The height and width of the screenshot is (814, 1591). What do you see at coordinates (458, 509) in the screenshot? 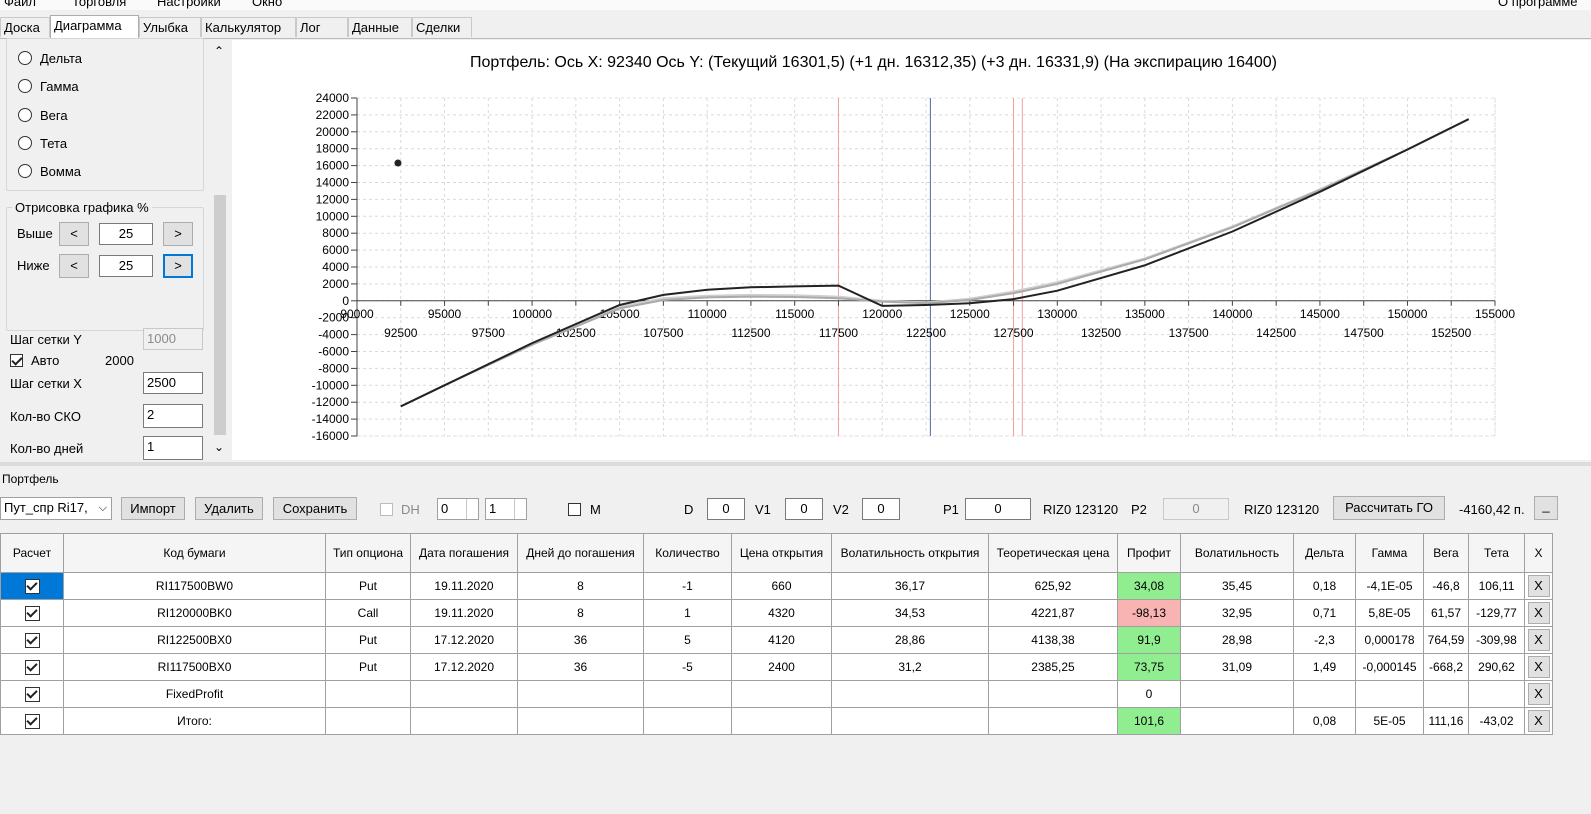
I see `dh-spin-a: 0` at bounding box center [458, 509].